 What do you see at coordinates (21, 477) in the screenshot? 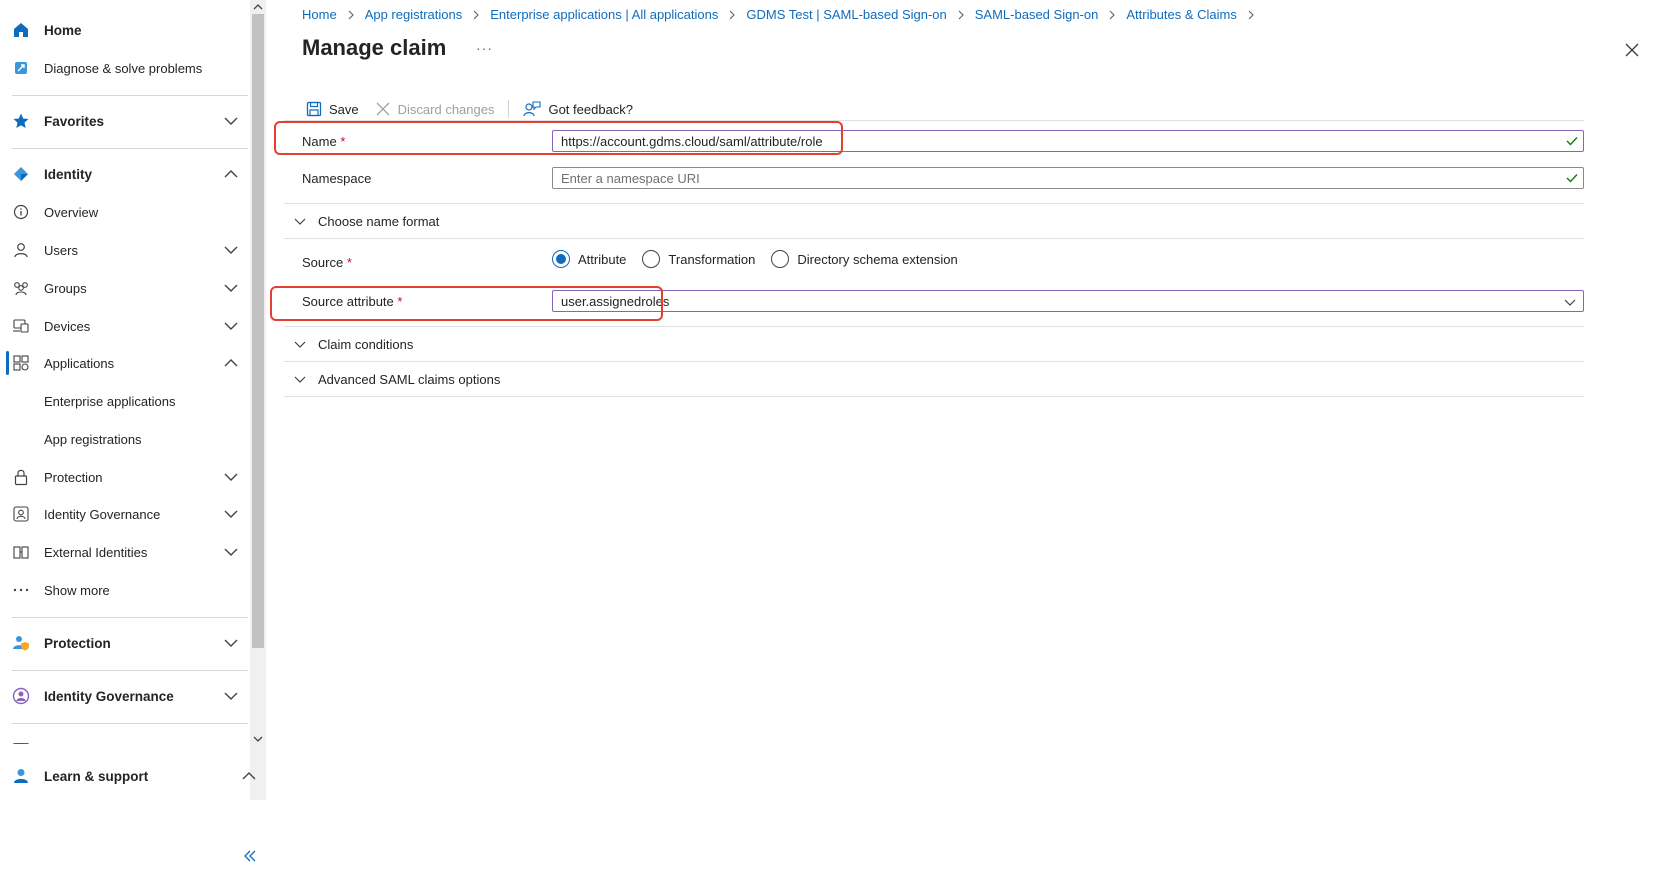
I see `lock-icon` at bounding box center [21, 477].